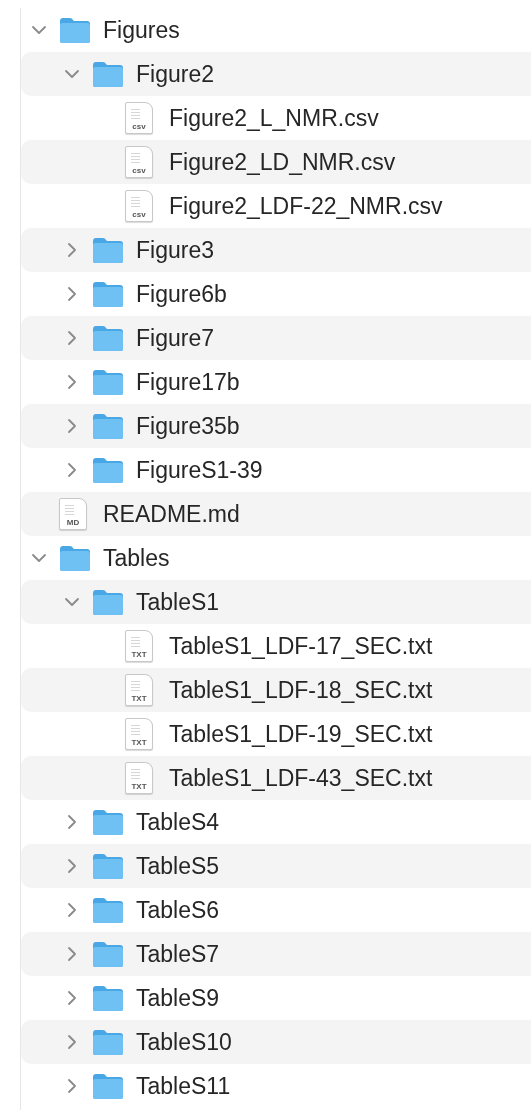 The image size is (531, 1110). I want to click on file-name: Figure2_LD_NMR.csv, so click(282, 162).